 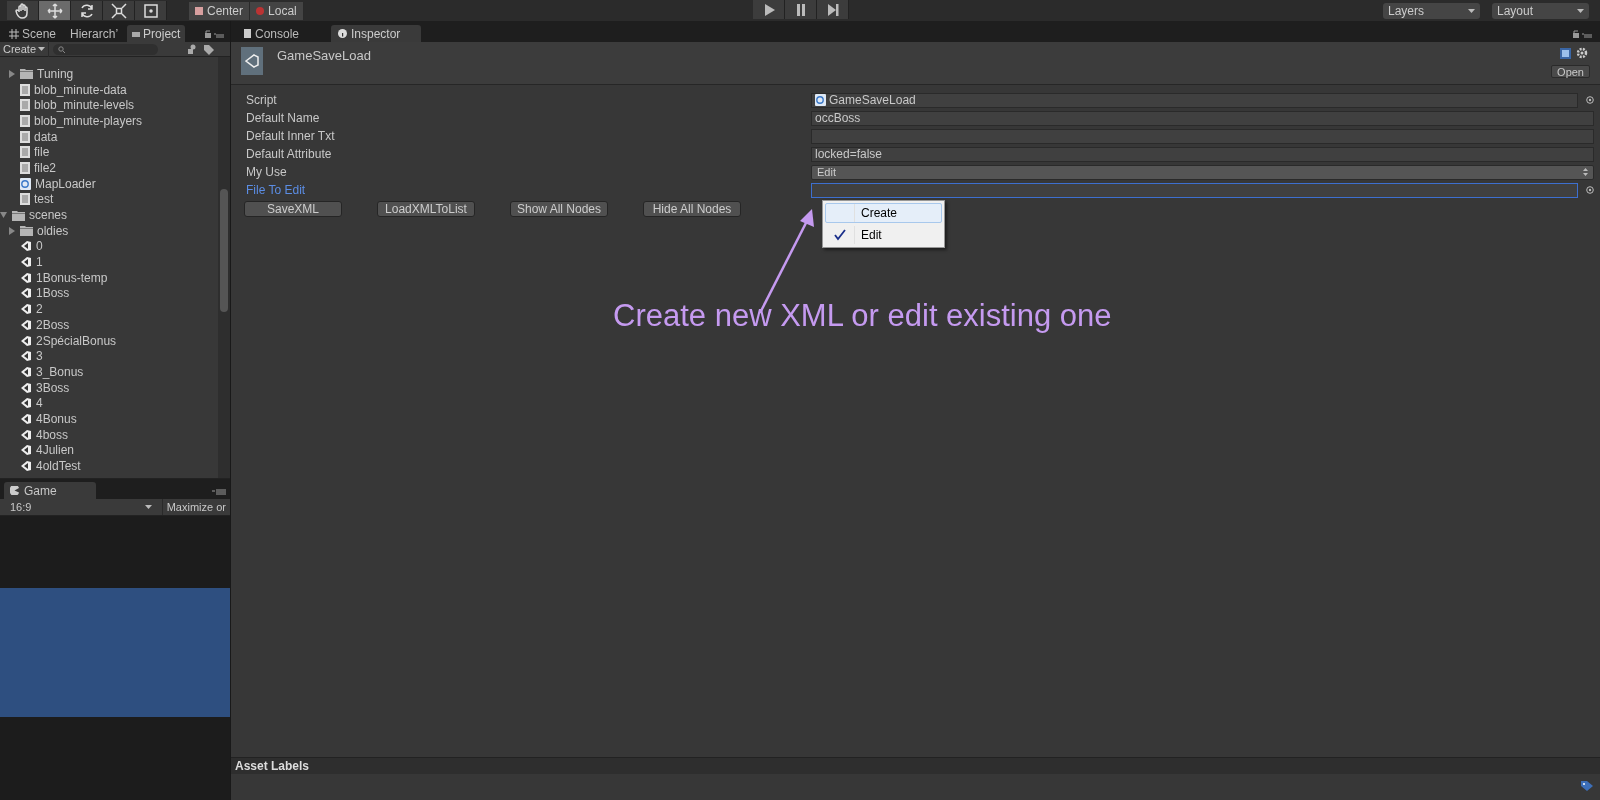 I want to click on inspector-button: SaveXML, so click(x=293, y=209).